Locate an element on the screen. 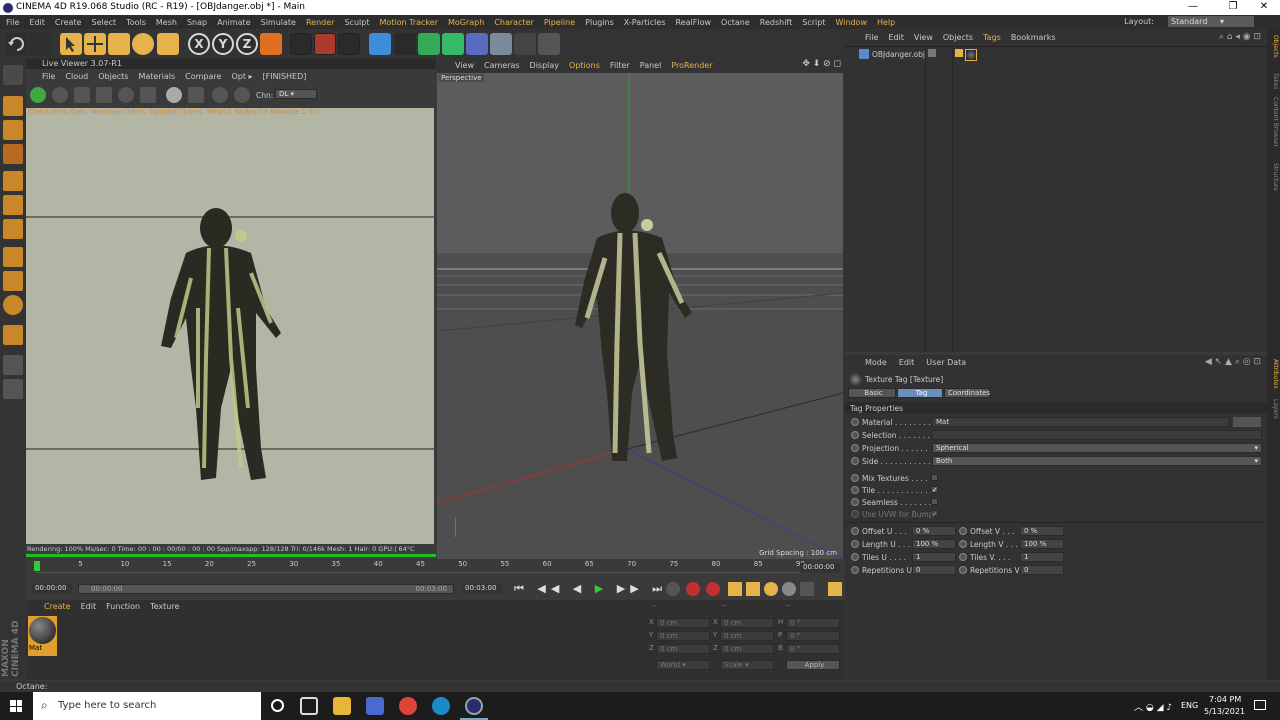 The height and width of the screenshot is (720, 1280). material-menu-texture: Texture is located at coordinates (164, 606).